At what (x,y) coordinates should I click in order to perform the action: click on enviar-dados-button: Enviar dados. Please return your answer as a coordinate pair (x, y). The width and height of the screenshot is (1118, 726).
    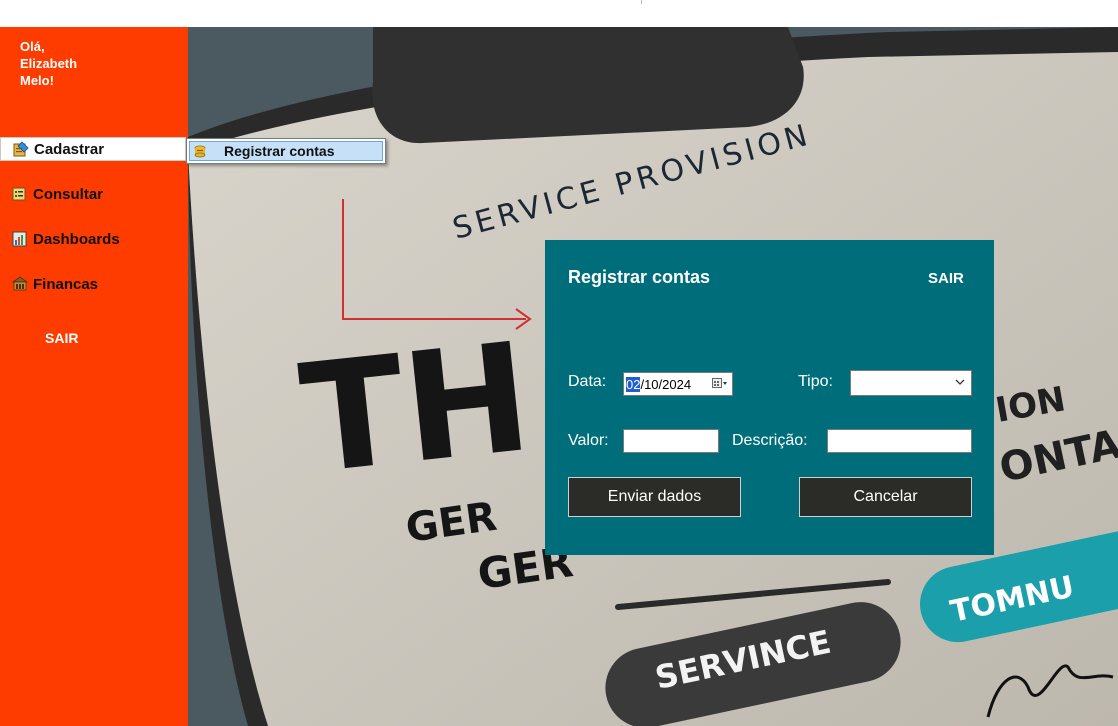
    Looking at the image, I should click on (654, 497).